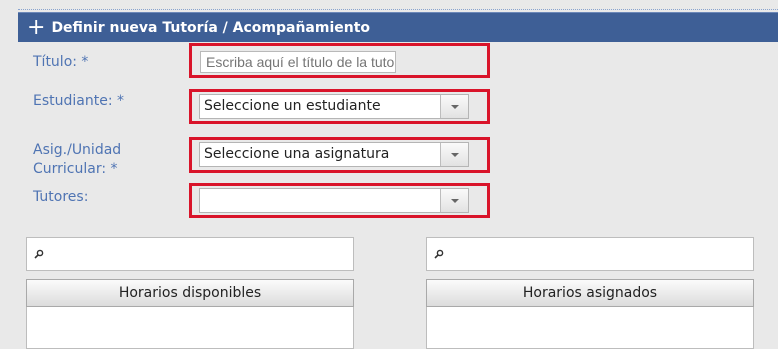 Image resolution: width=778 pixels, height=349 pixels. I want to click on tutors-select, so click(334, 200).